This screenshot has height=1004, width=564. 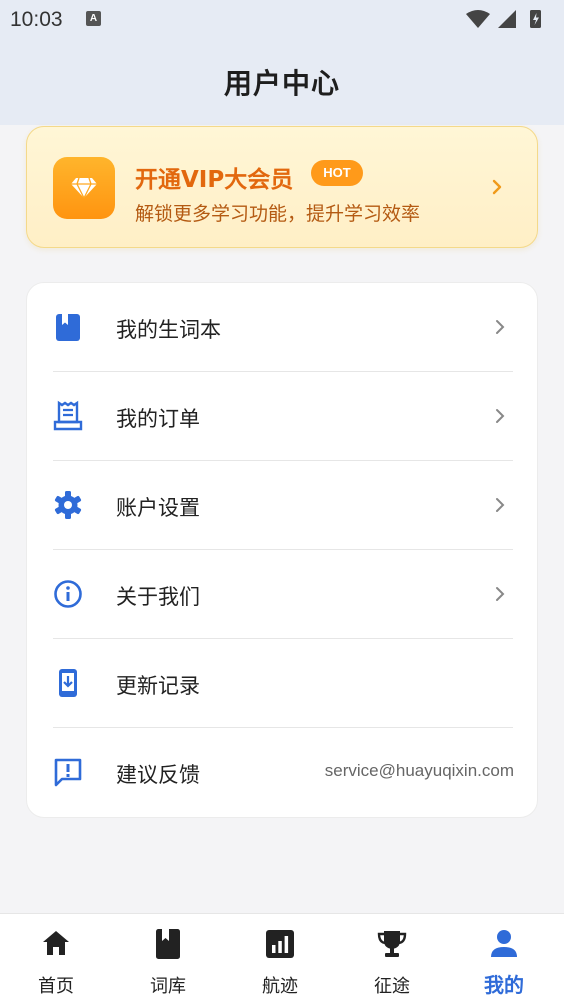 I want to click on info-icon, so click(x=68, y=594).